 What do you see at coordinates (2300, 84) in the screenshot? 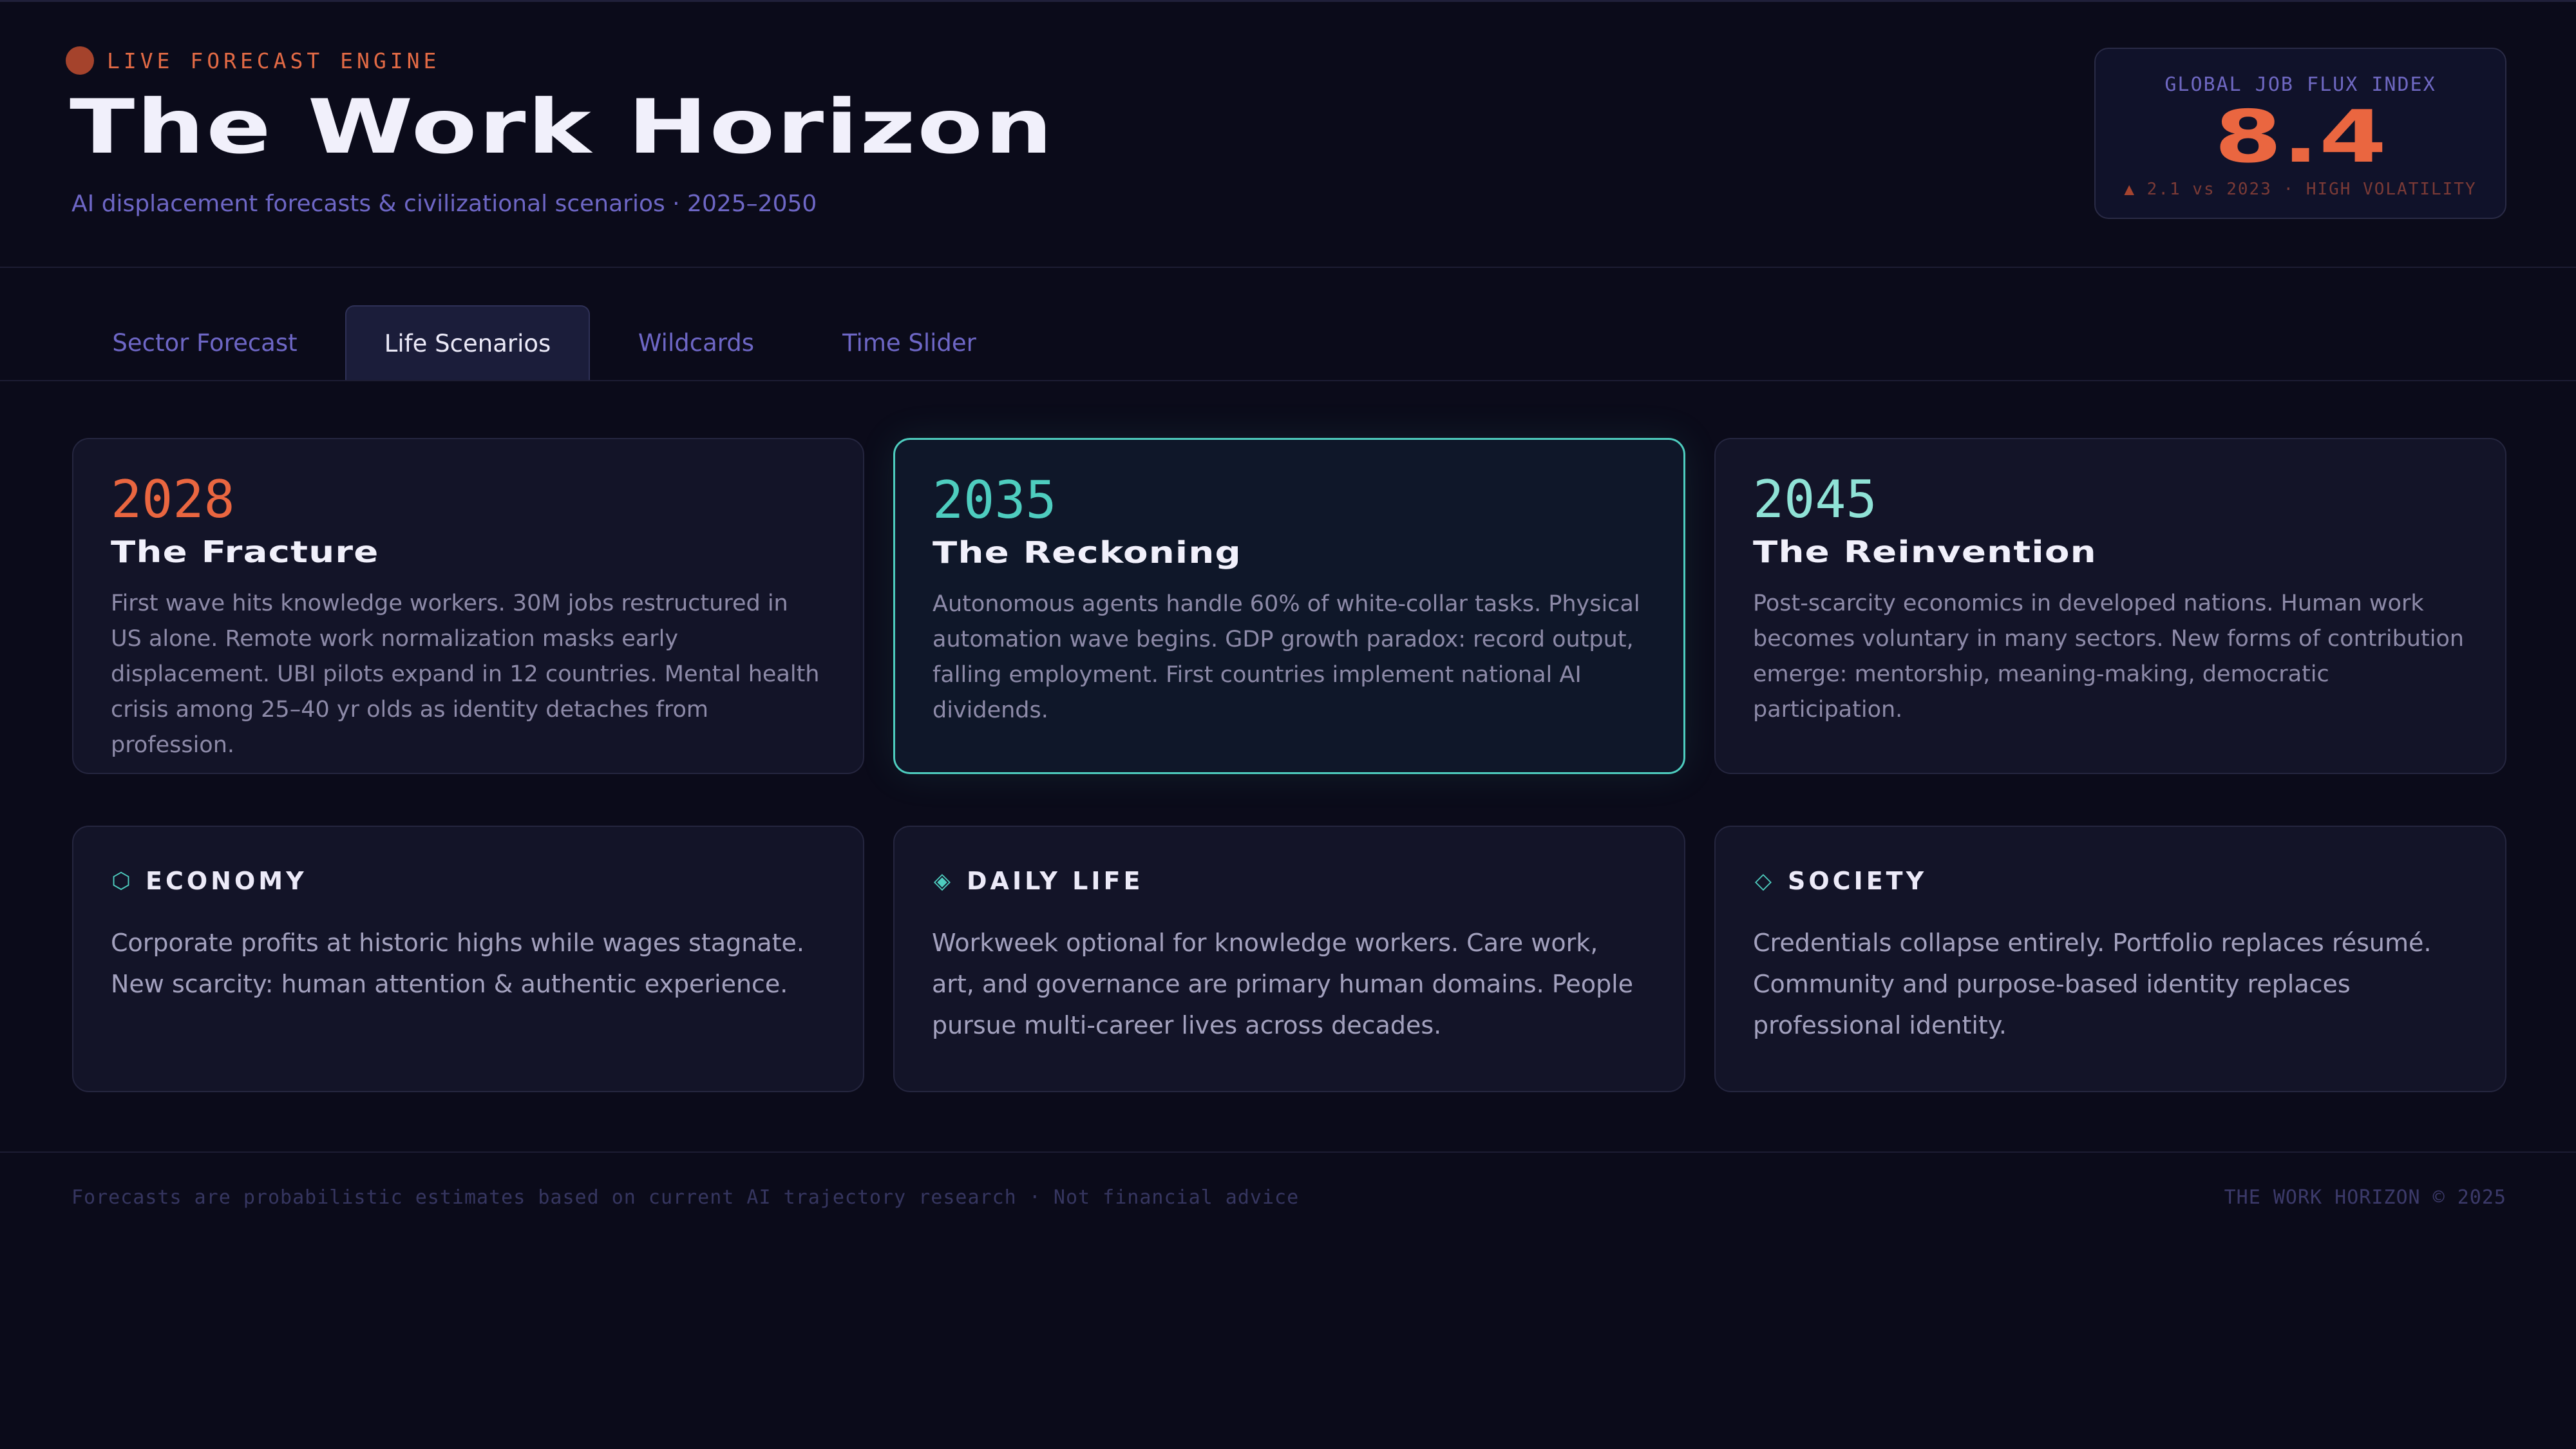
I see `index-label: GLOBAL JOB FLUX INDEX` at bounding box center [2300, 84].